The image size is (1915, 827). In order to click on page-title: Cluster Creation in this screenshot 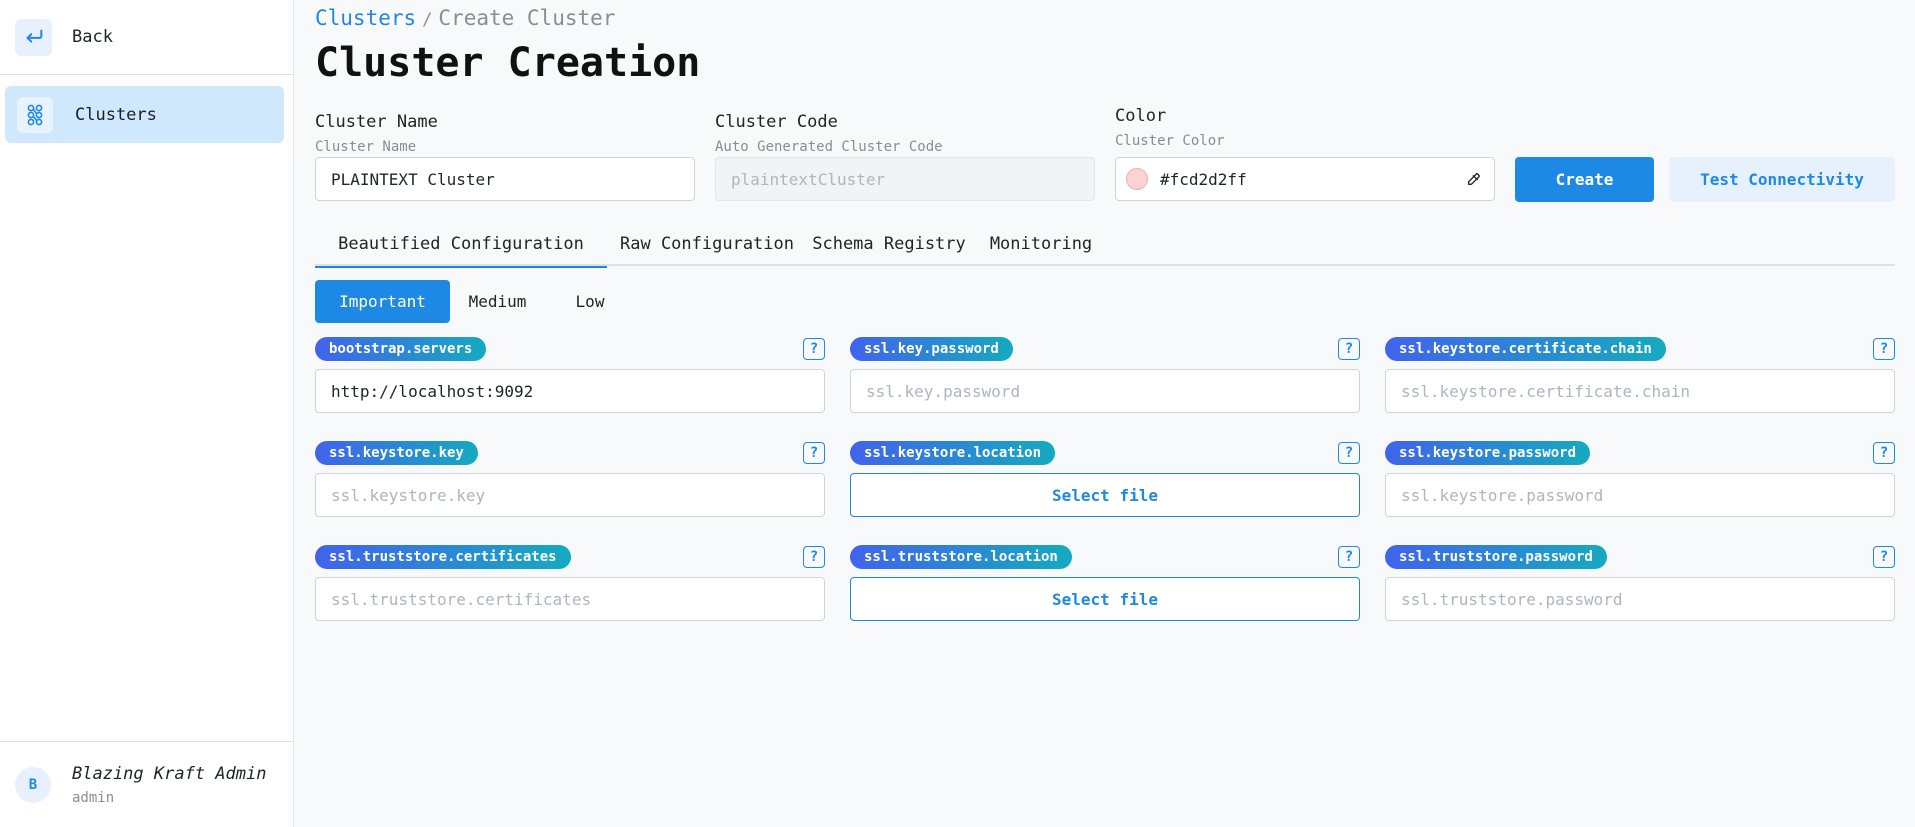, I will do `click(508, 63)`.